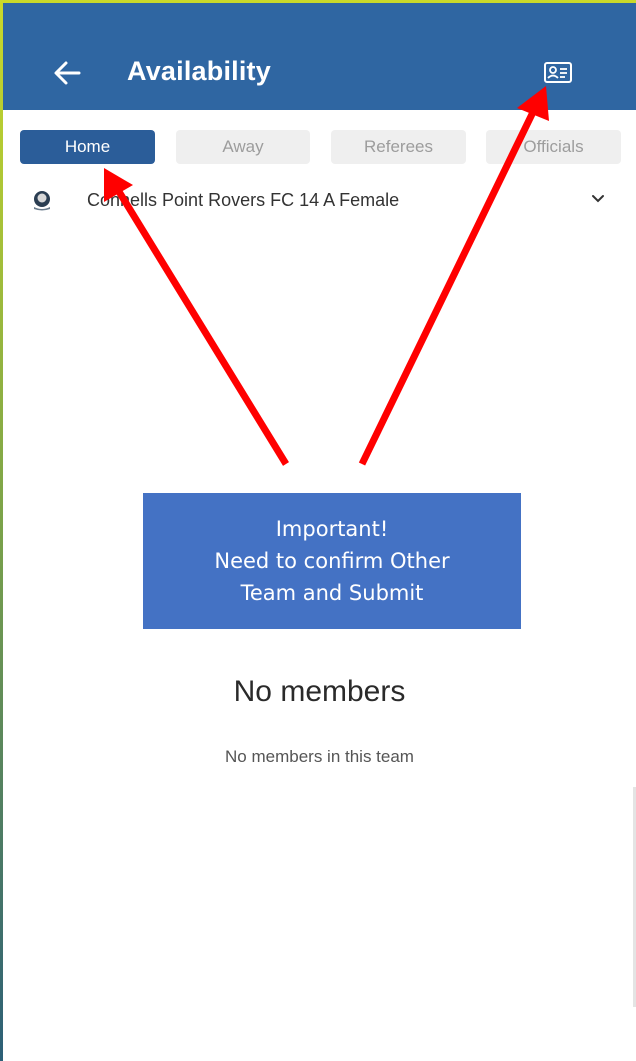 Image resolution: width=636 pixels, height=1061 pixels. What do you see at coordinates (398, 147) in the screenshot?
I see `tab-referees: Referees` at bounding box center [398, 147].